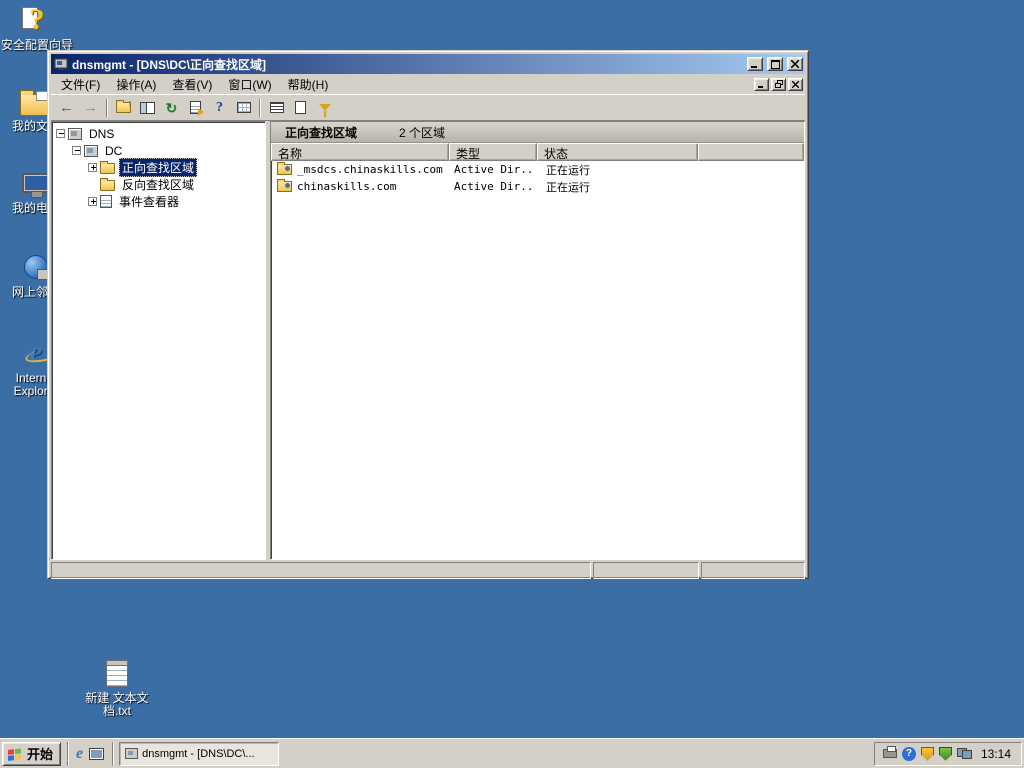  I want to click on list-view-button, so click(276, 108).